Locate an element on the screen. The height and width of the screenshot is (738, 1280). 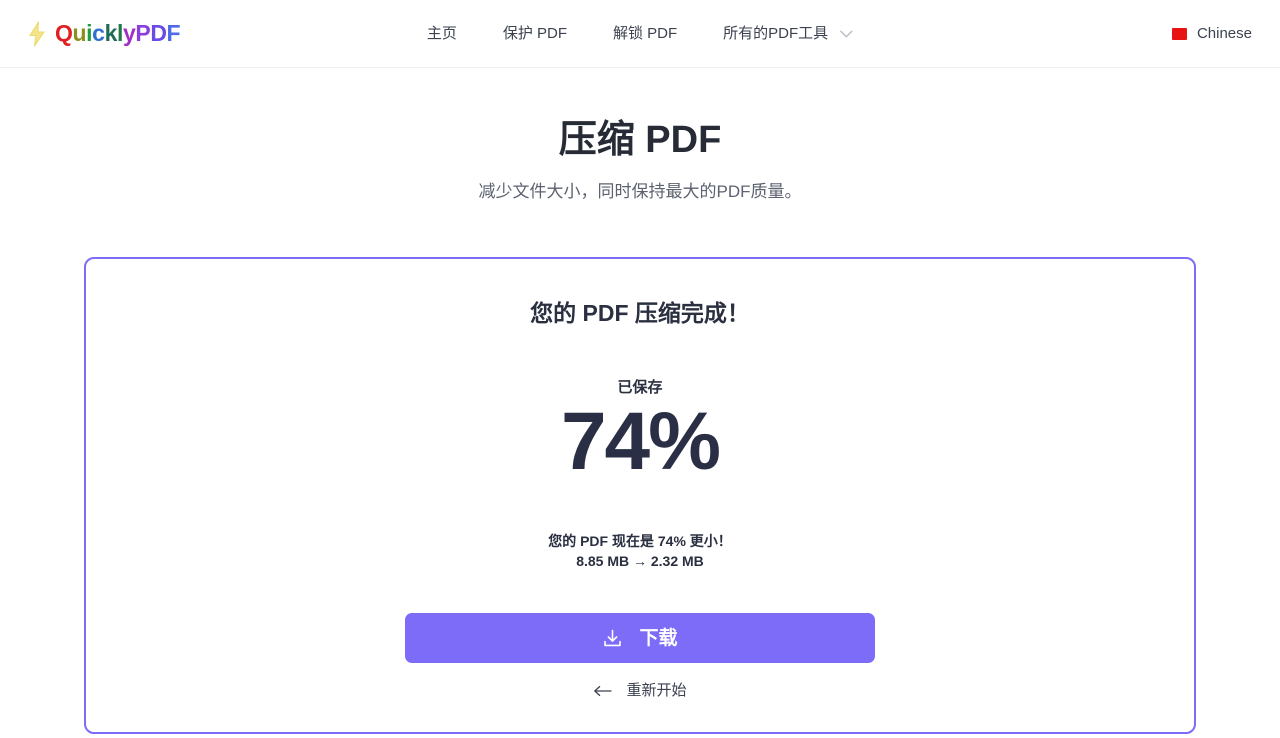
saved-percent-value: 74% is located at coordinates (640, 441).